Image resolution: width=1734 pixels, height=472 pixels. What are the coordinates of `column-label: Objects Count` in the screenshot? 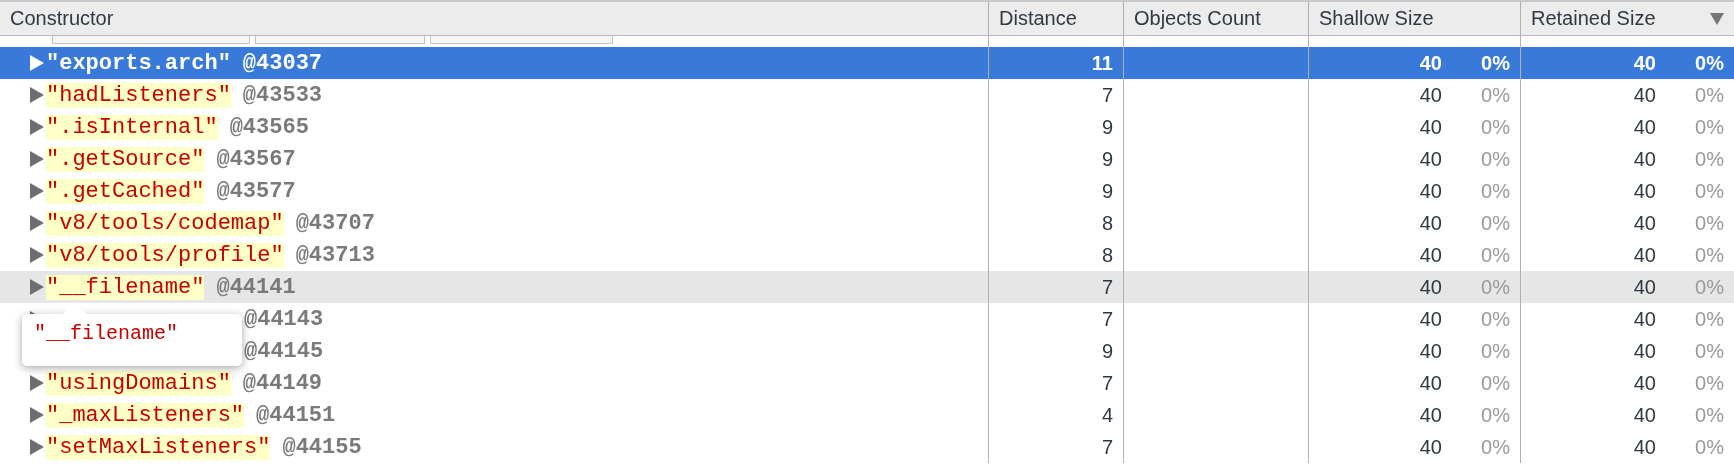 It's located at (1197, 18).